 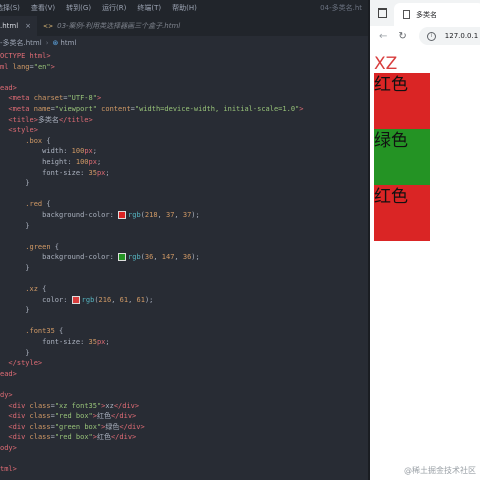 I want to click on browser-tab-strip: 多类名, so click(x=425, y=13).